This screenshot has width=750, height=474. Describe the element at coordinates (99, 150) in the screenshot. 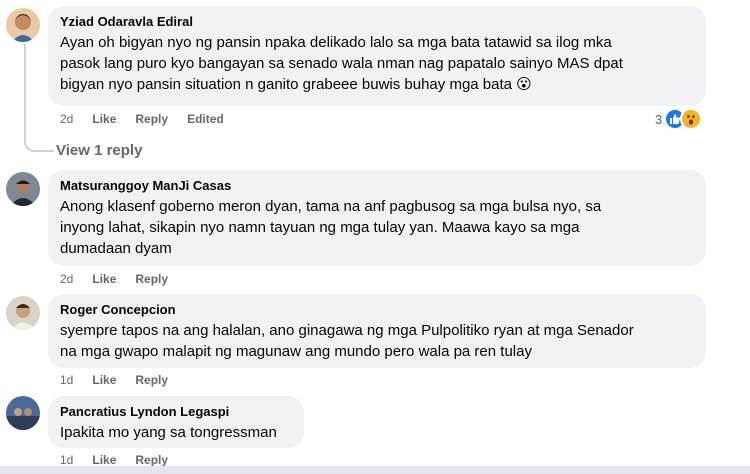

I see `view-replies-link: View 1 reply` at that location.